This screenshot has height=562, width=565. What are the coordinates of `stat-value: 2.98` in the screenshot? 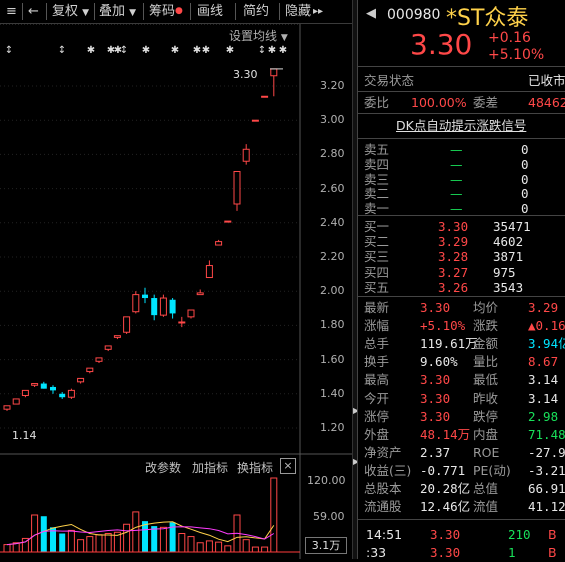 It's located at (543, 416).